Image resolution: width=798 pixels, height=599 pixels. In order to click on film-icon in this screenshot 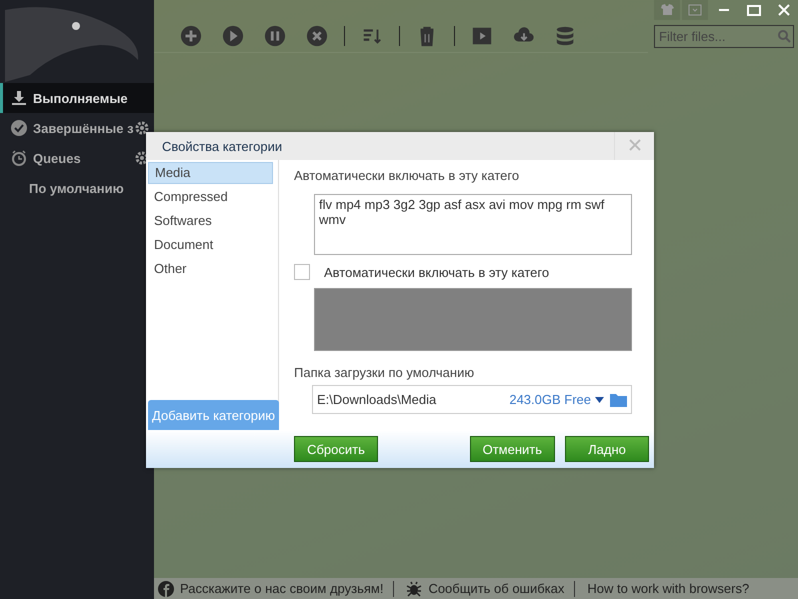, I will do `click(482, 36)`.